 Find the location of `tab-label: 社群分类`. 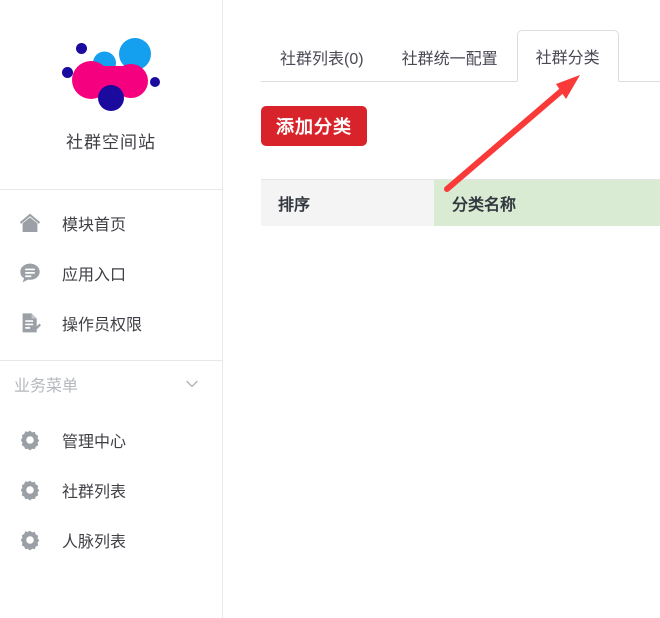

tab-label: 社群分类 is located at coordinates (567, 58).